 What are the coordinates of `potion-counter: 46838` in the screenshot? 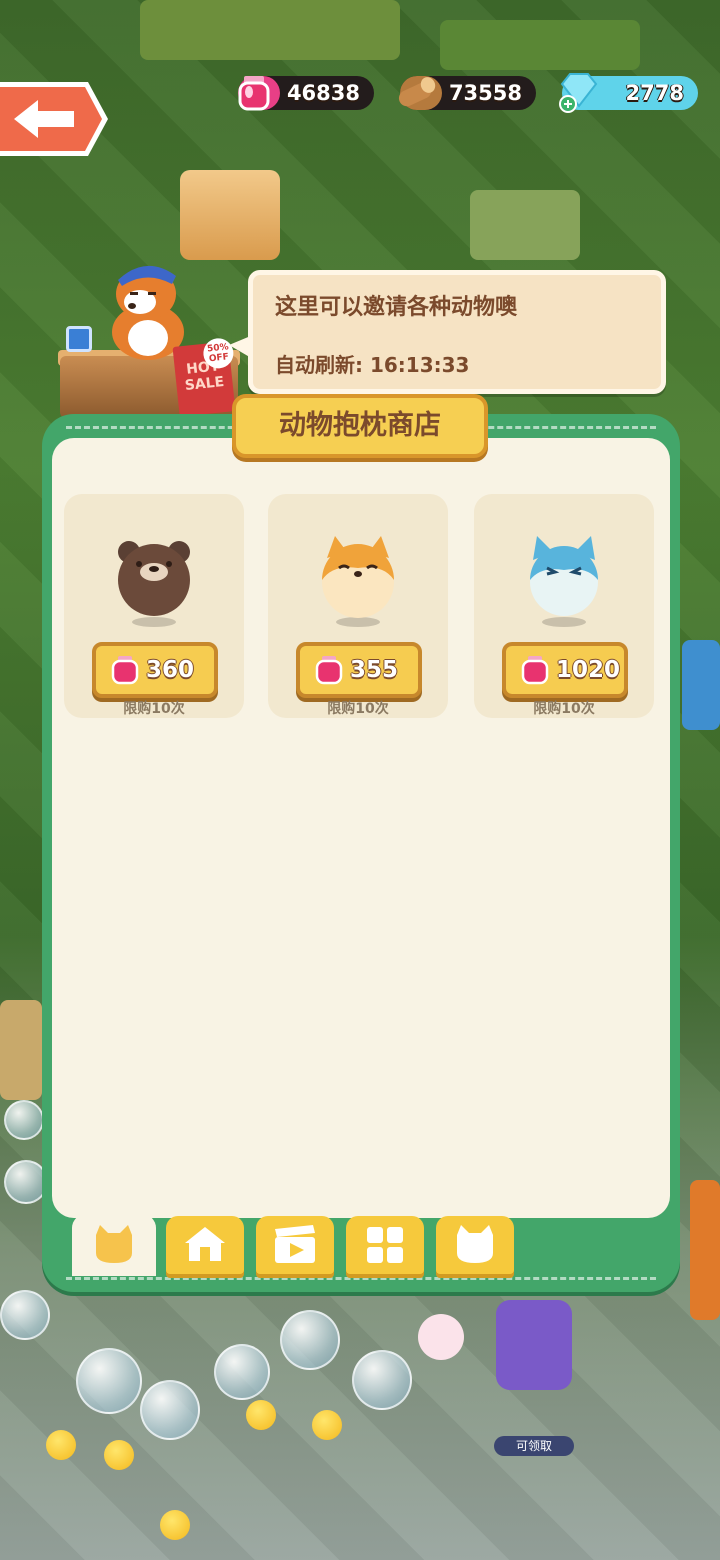 It's located at (306, 93).